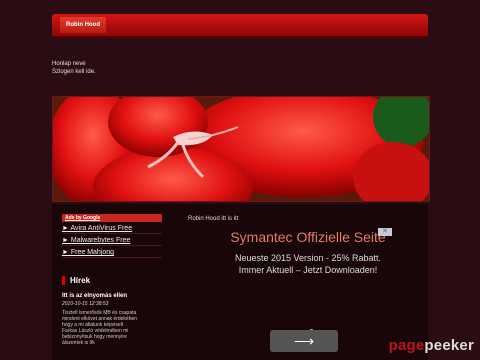 The height and width of the screenshot is (360, 480). What do you see at coordinates (385, 232) in the screenshot?
I see `ad-close-icon: ✕` at bounding box center [385, 232].